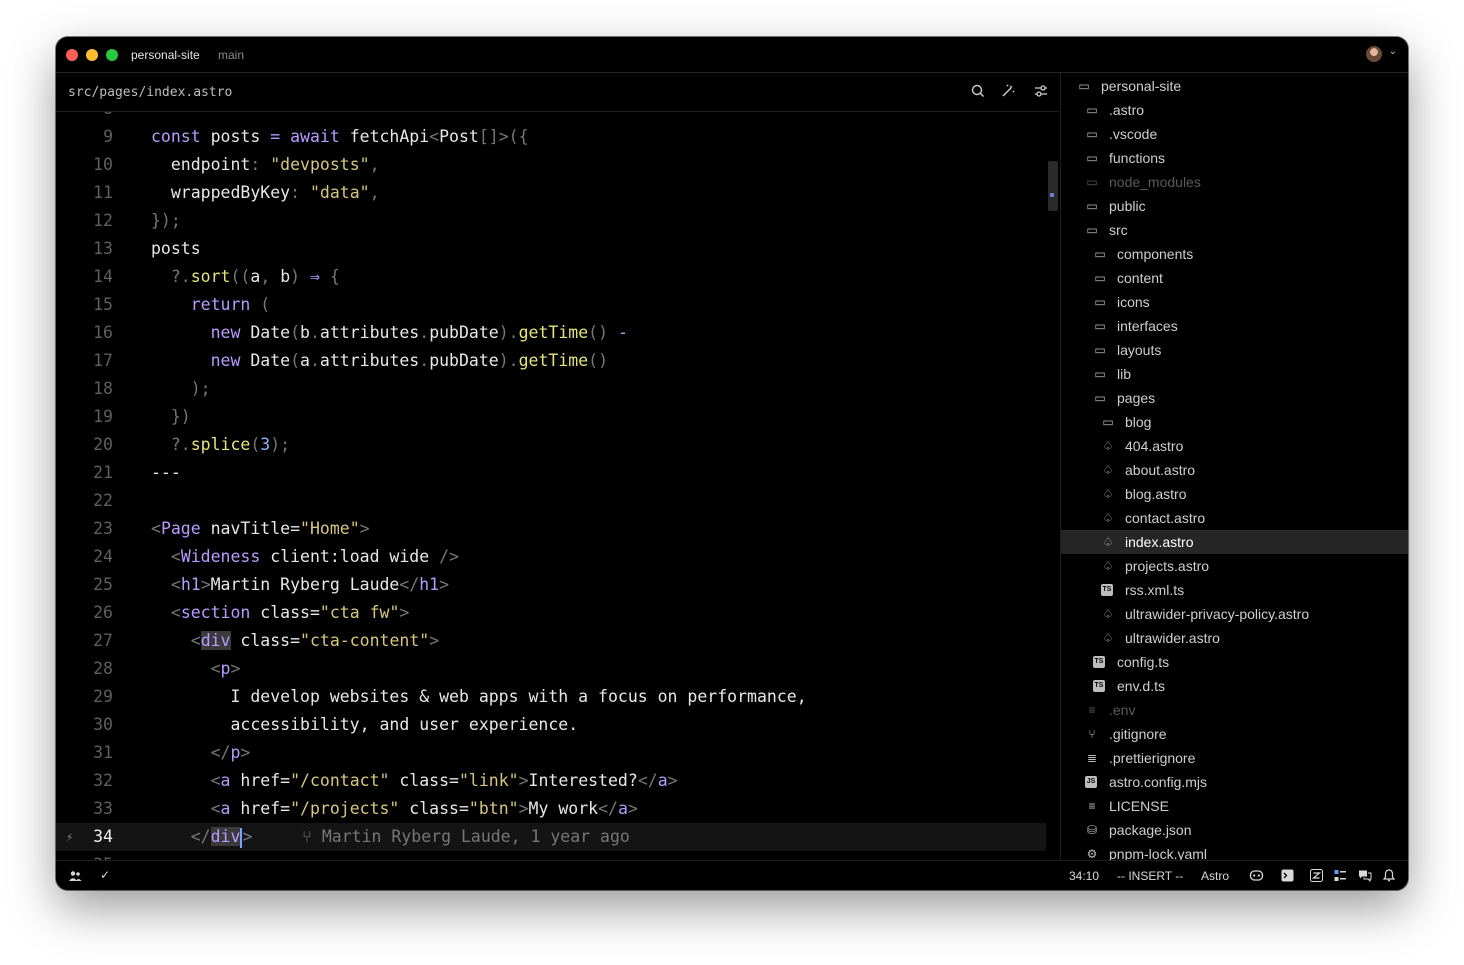  I want to click on breadcrumb: src/pages/index.astro, so click(150, 92).